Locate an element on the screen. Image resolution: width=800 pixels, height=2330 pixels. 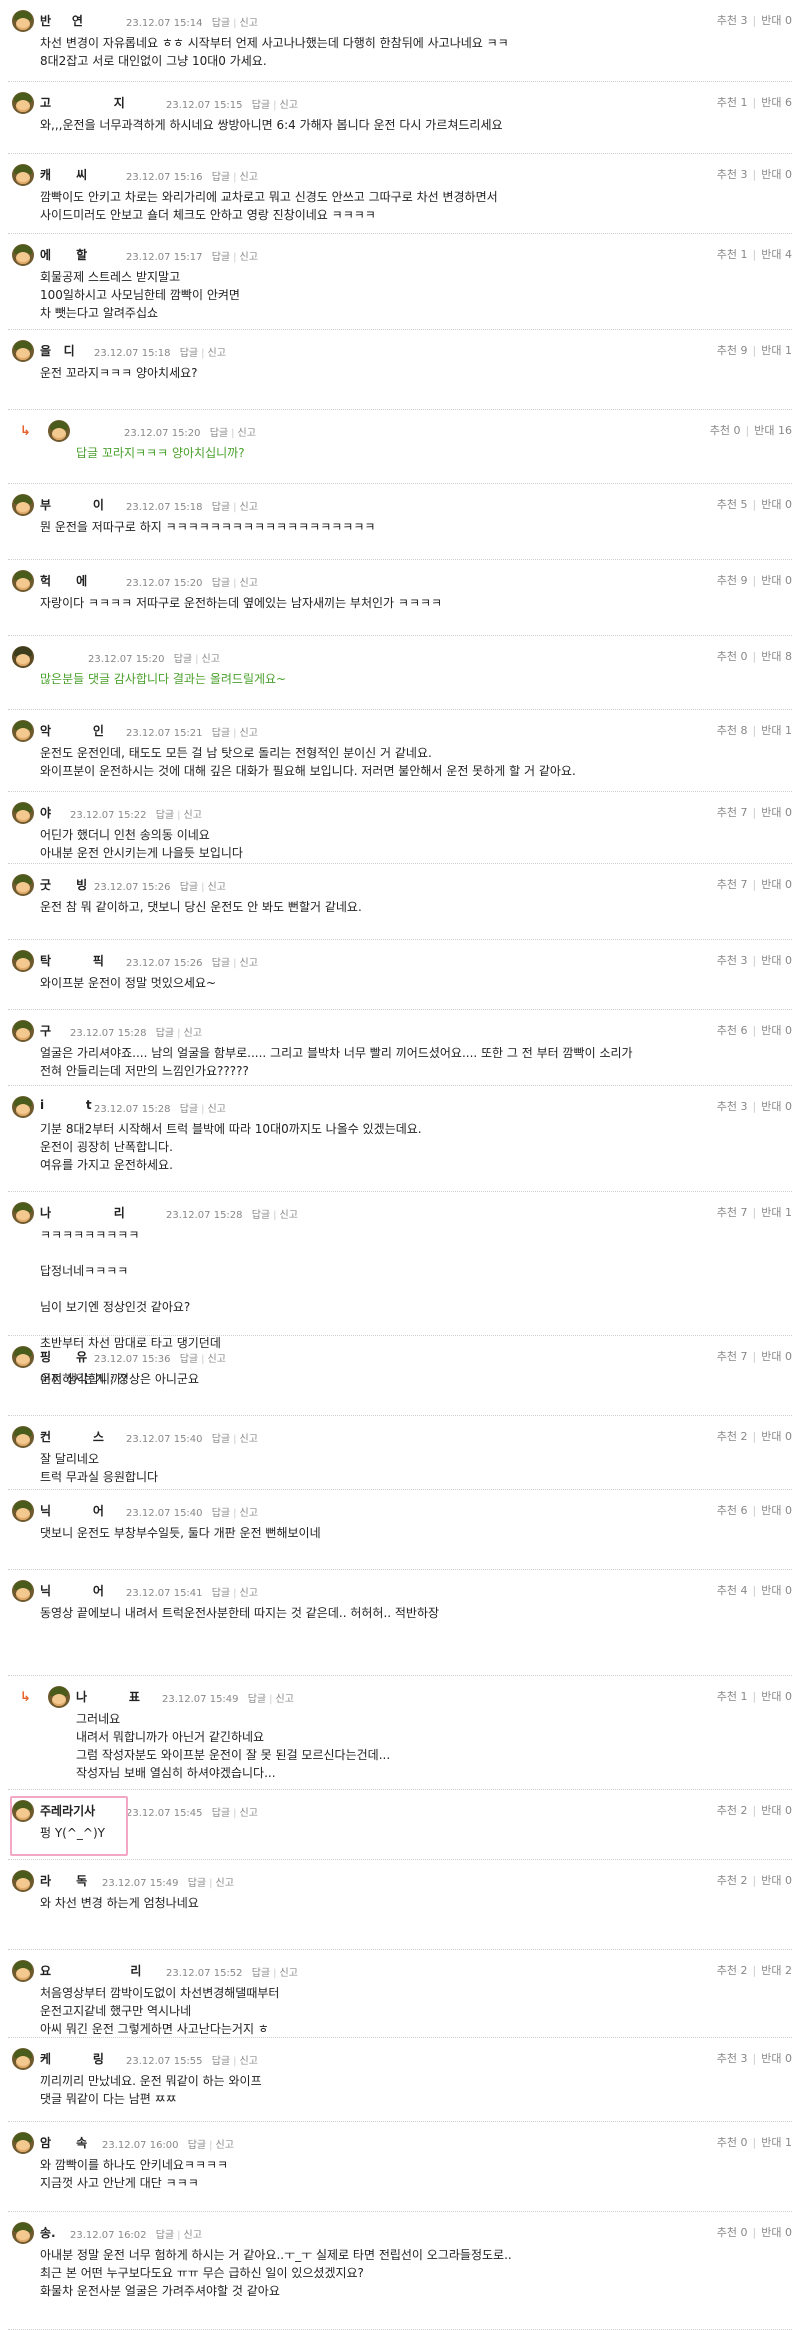
nickname: 송. is located at coordinates (48, 2232).